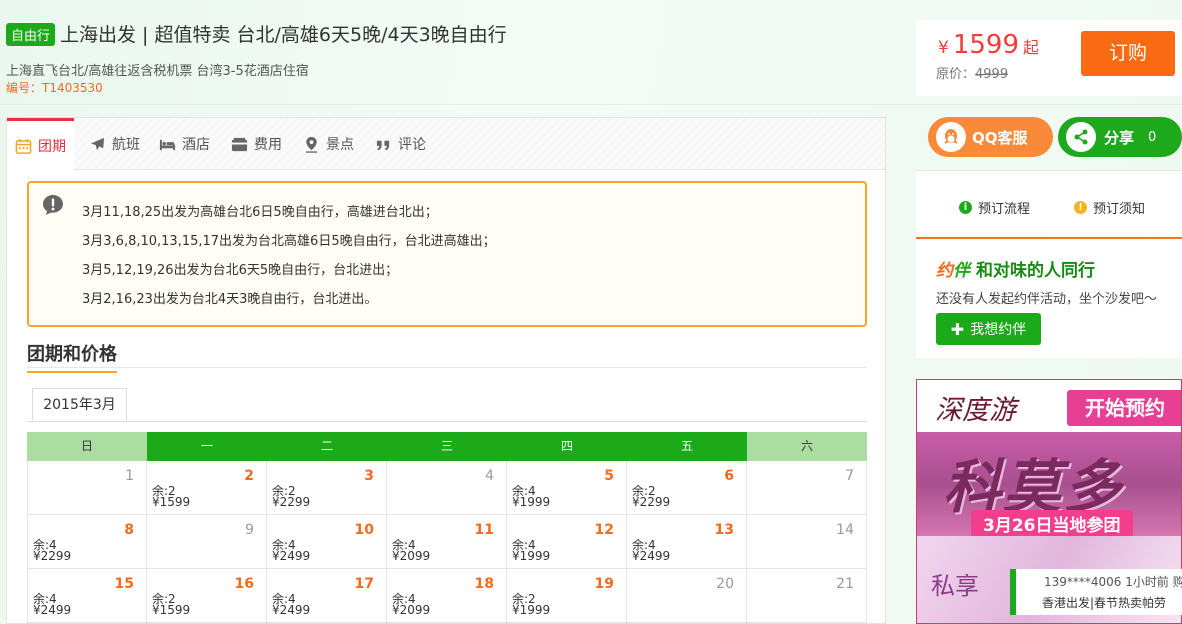  I want to click on calendar-icon, so click(23, 146).